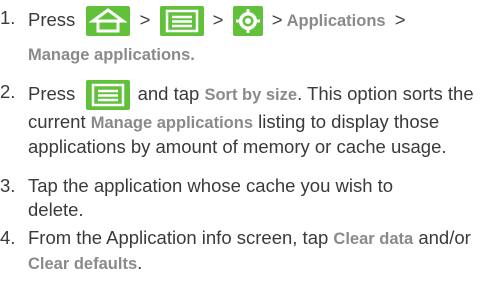 This screenshot has width=485, height=289. I want to click on step-line: Press > > > Applications >, so click(253, 21).